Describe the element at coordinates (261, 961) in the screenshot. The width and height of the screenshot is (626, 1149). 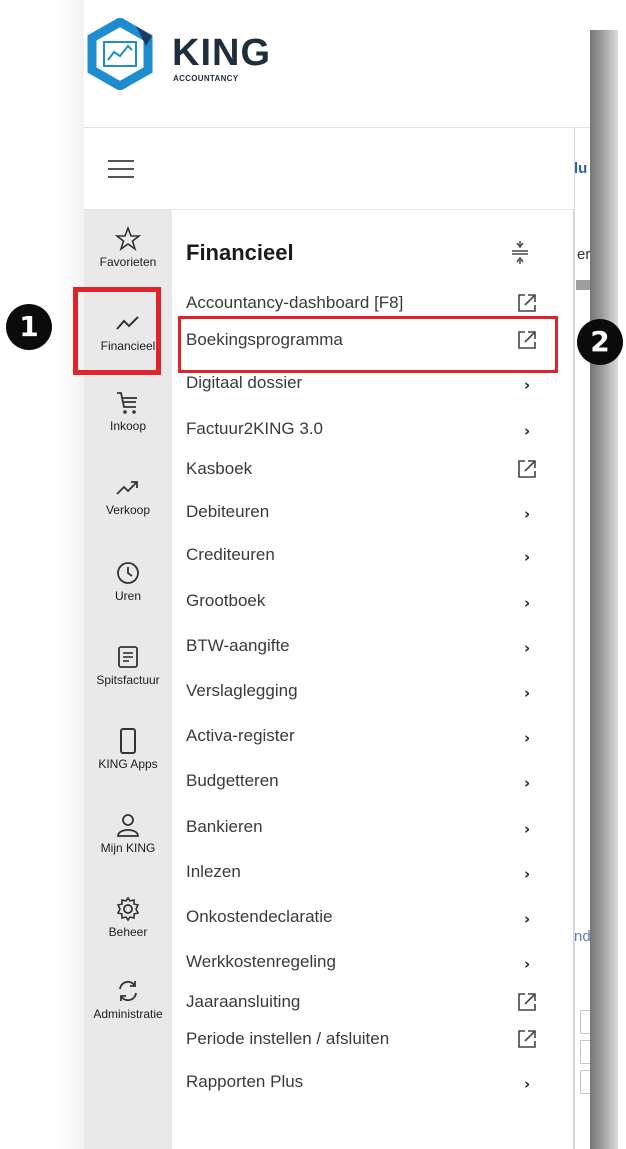
I see `menu-item-label: Werkkostenregeling` at that location.